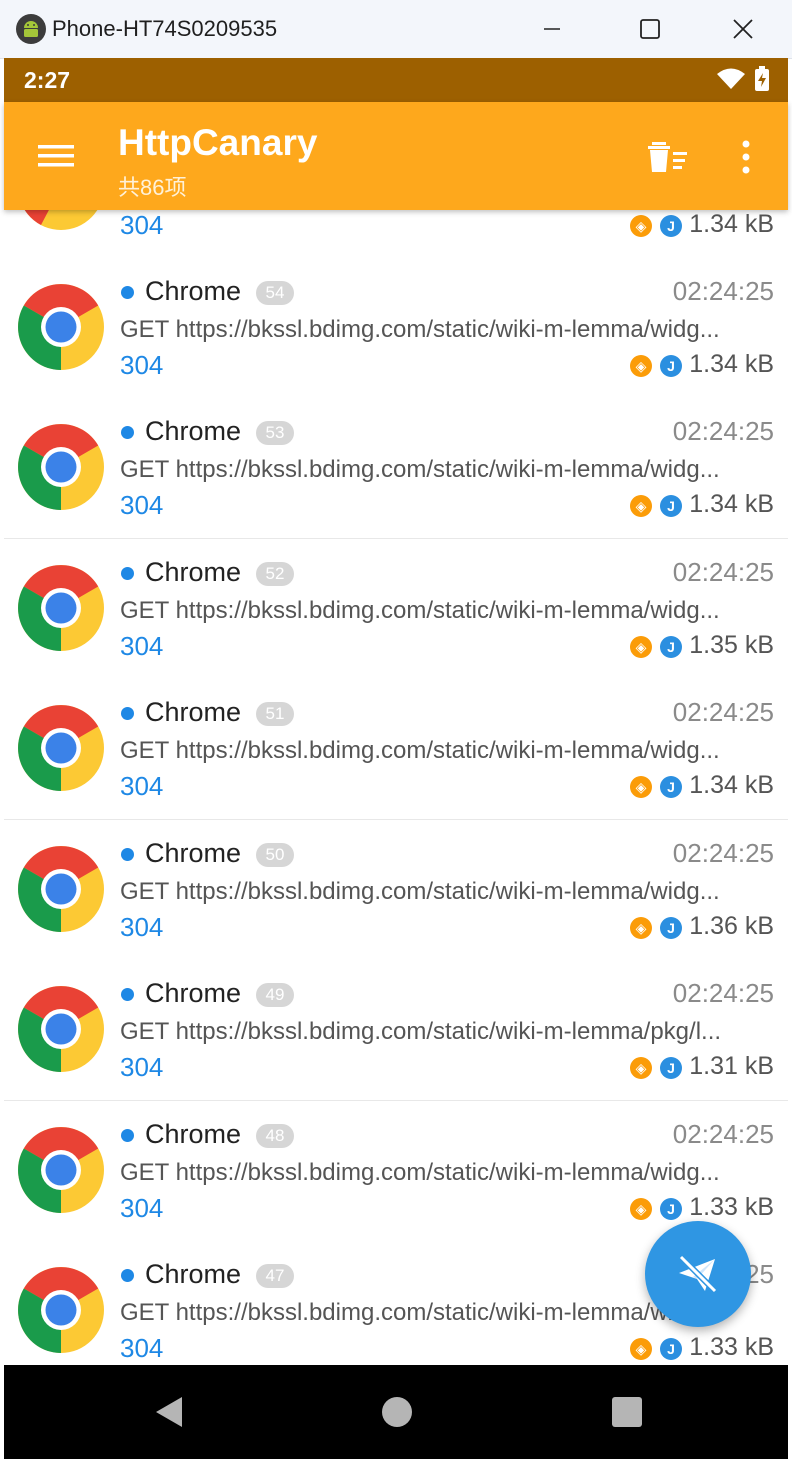 Image resolution: width=792 pixels, height=1459 pixels. Describe the element at coordinates (731, 1347) in the screenshot. I see `response-size: 1.33 kB` at that location.